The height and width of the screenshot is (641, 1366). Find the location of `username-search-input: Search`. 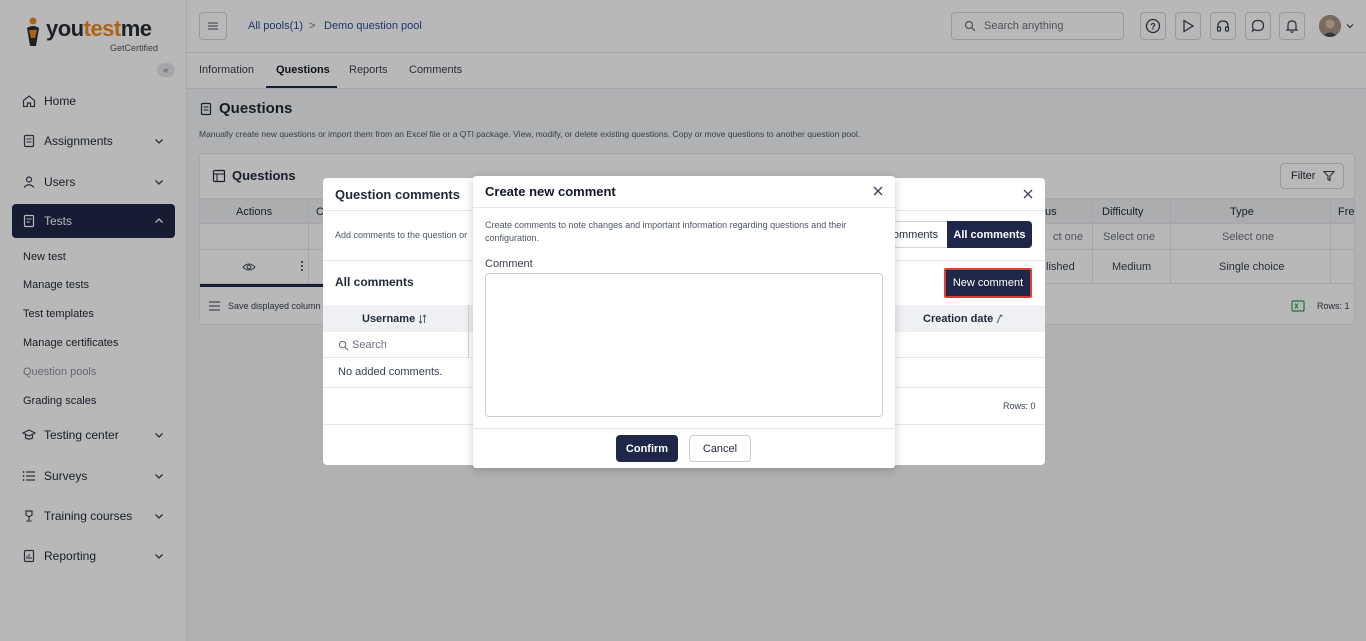

username-search-input: Search is located at coordinates (369, 345).